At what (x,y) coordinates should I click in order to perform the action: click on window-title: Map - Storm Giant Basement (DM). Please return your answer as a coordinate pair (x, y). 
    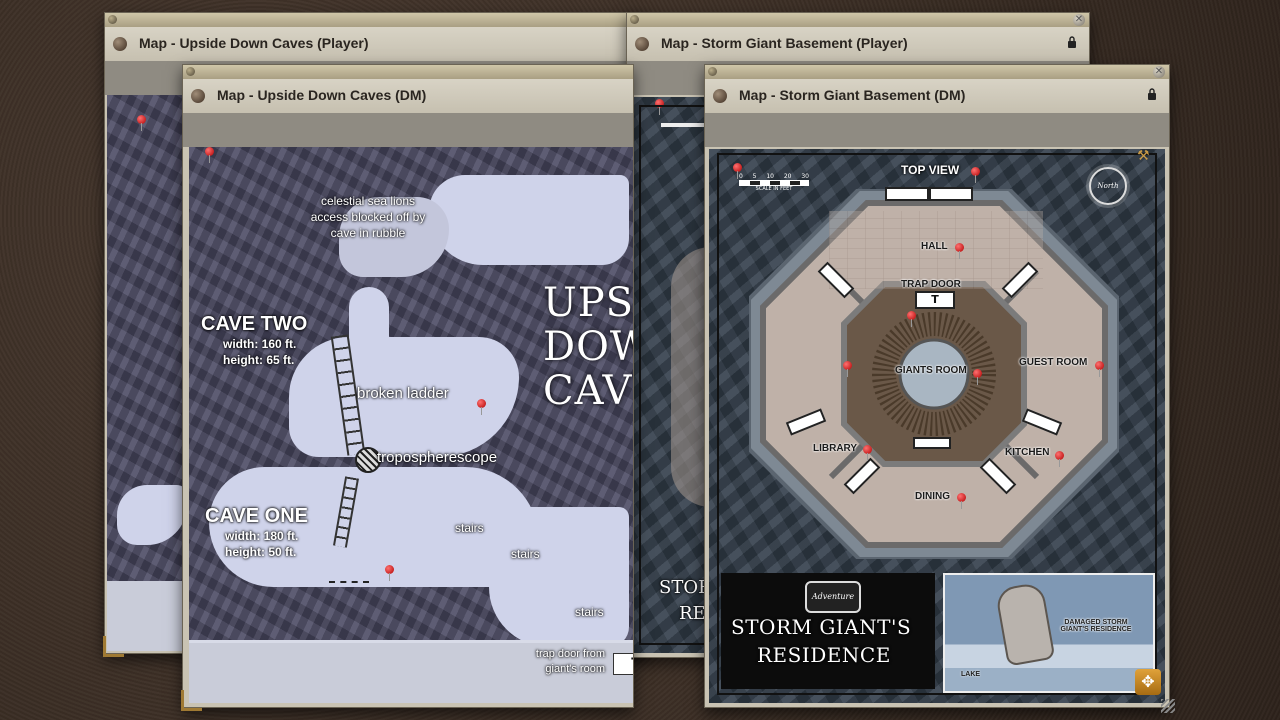
    Looking at the image, I should click on (852, 95).